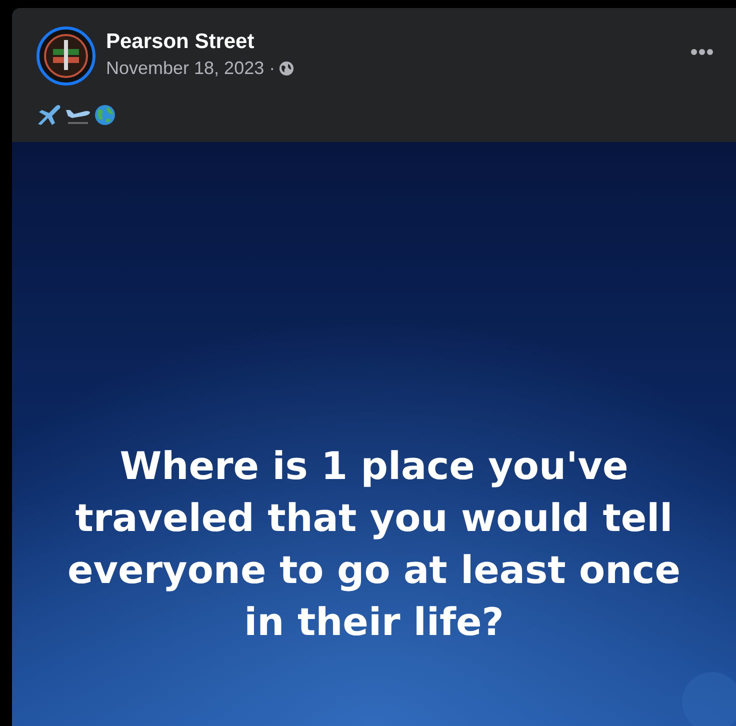 The width and height of the screenshot is (736, 726). Describe the element at coordinates (200, 42) in the screenshot. I see `author-name: Pearson Street` at that location.